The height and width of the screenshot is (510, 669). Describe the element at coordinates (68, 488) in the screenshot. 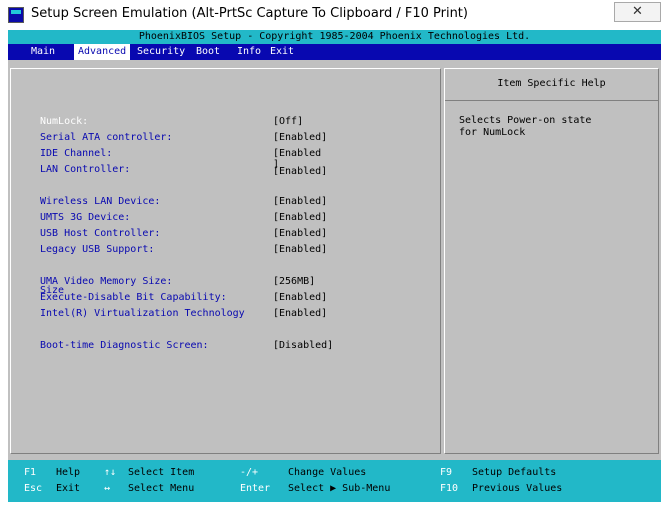

I see `key-esc-desc: Exit` at that location.